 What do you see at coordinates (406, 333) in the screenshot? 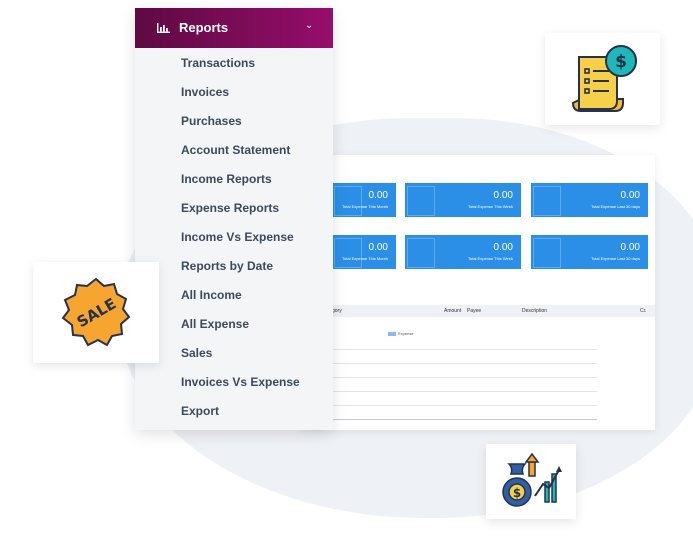
I see `legend-label: Expense` at bounding box center [406, 333].